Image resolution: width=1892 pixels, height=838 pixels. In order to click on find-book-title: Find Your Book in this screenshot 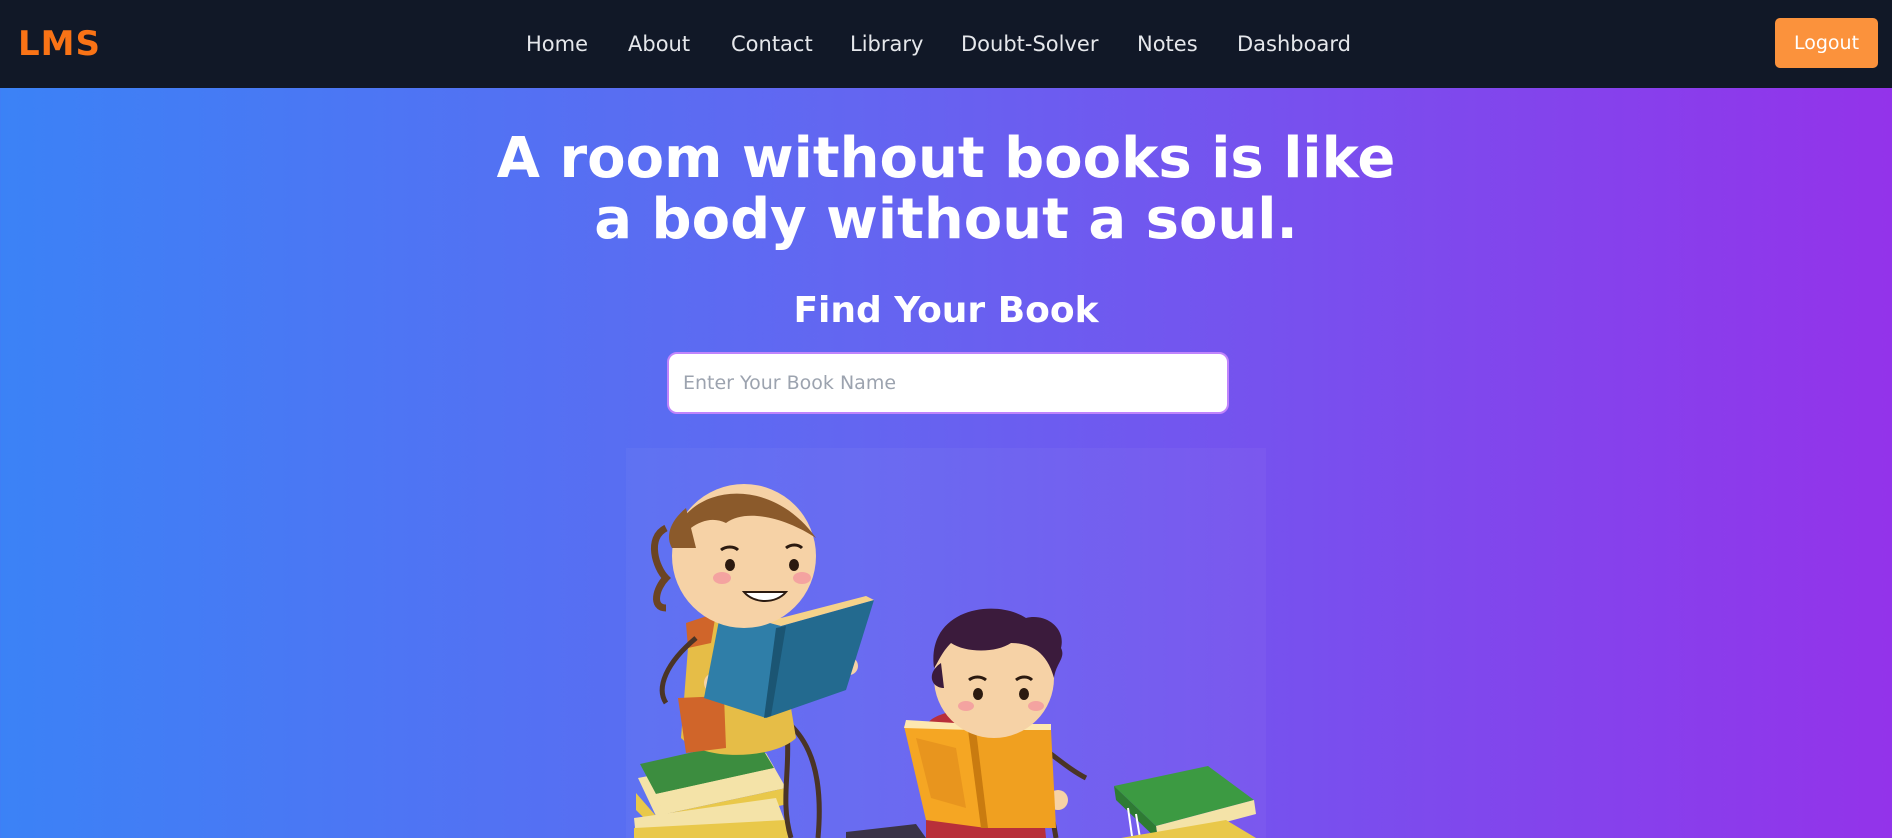, I will do `click(946, 310)`.